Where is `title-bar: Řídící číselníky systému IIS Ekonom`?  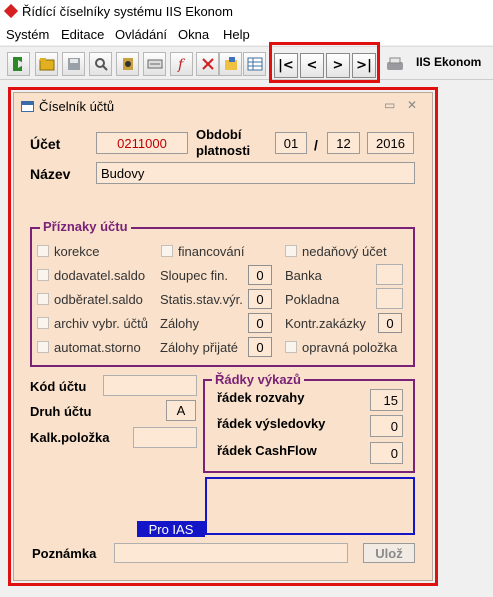 title-bar: Řídící číselníky systému IIS Ekonom is located at coordinates (246, 12).